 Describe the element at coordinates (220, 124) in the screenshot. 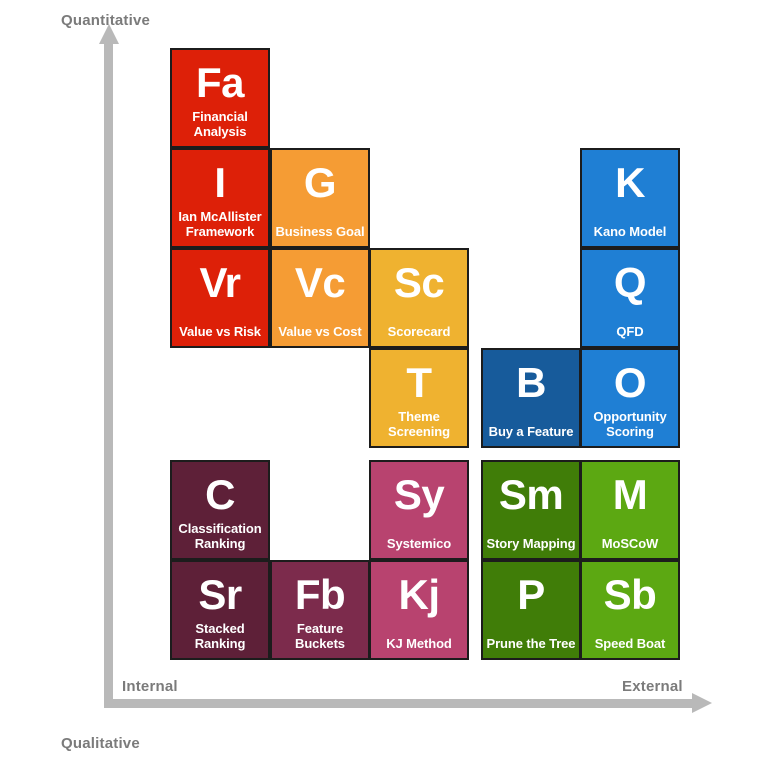

I see `technique-name: Financial Analysis` at that location.